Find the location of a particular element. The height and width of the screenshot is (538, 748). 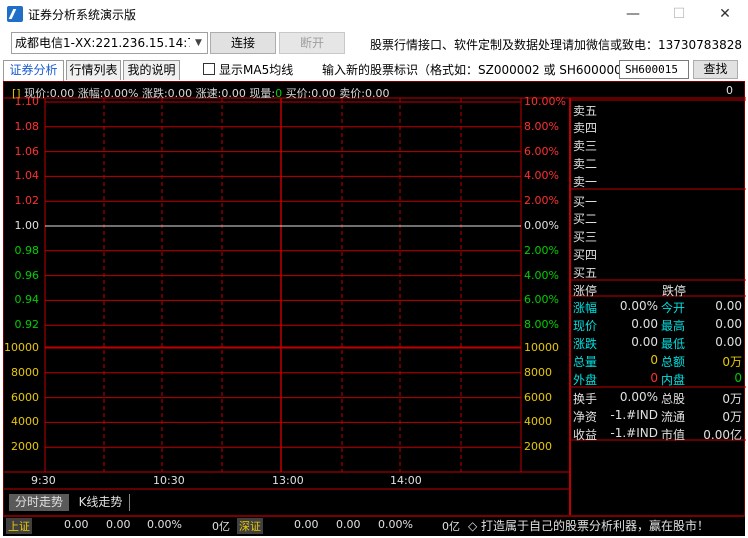

info-bid: 买价:0.00 is located at coordinates (310, 93).